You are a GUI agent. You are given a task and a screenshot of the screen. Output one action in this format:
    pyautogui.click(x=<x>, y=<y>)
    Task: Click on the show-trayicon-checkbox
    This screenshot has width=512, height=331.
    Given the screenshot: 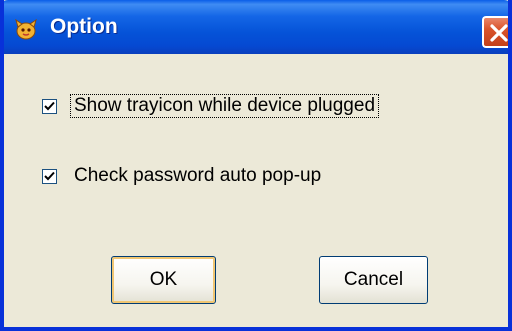 What is the action you would take?
    pyautogui.click(x=49, y=106)
    